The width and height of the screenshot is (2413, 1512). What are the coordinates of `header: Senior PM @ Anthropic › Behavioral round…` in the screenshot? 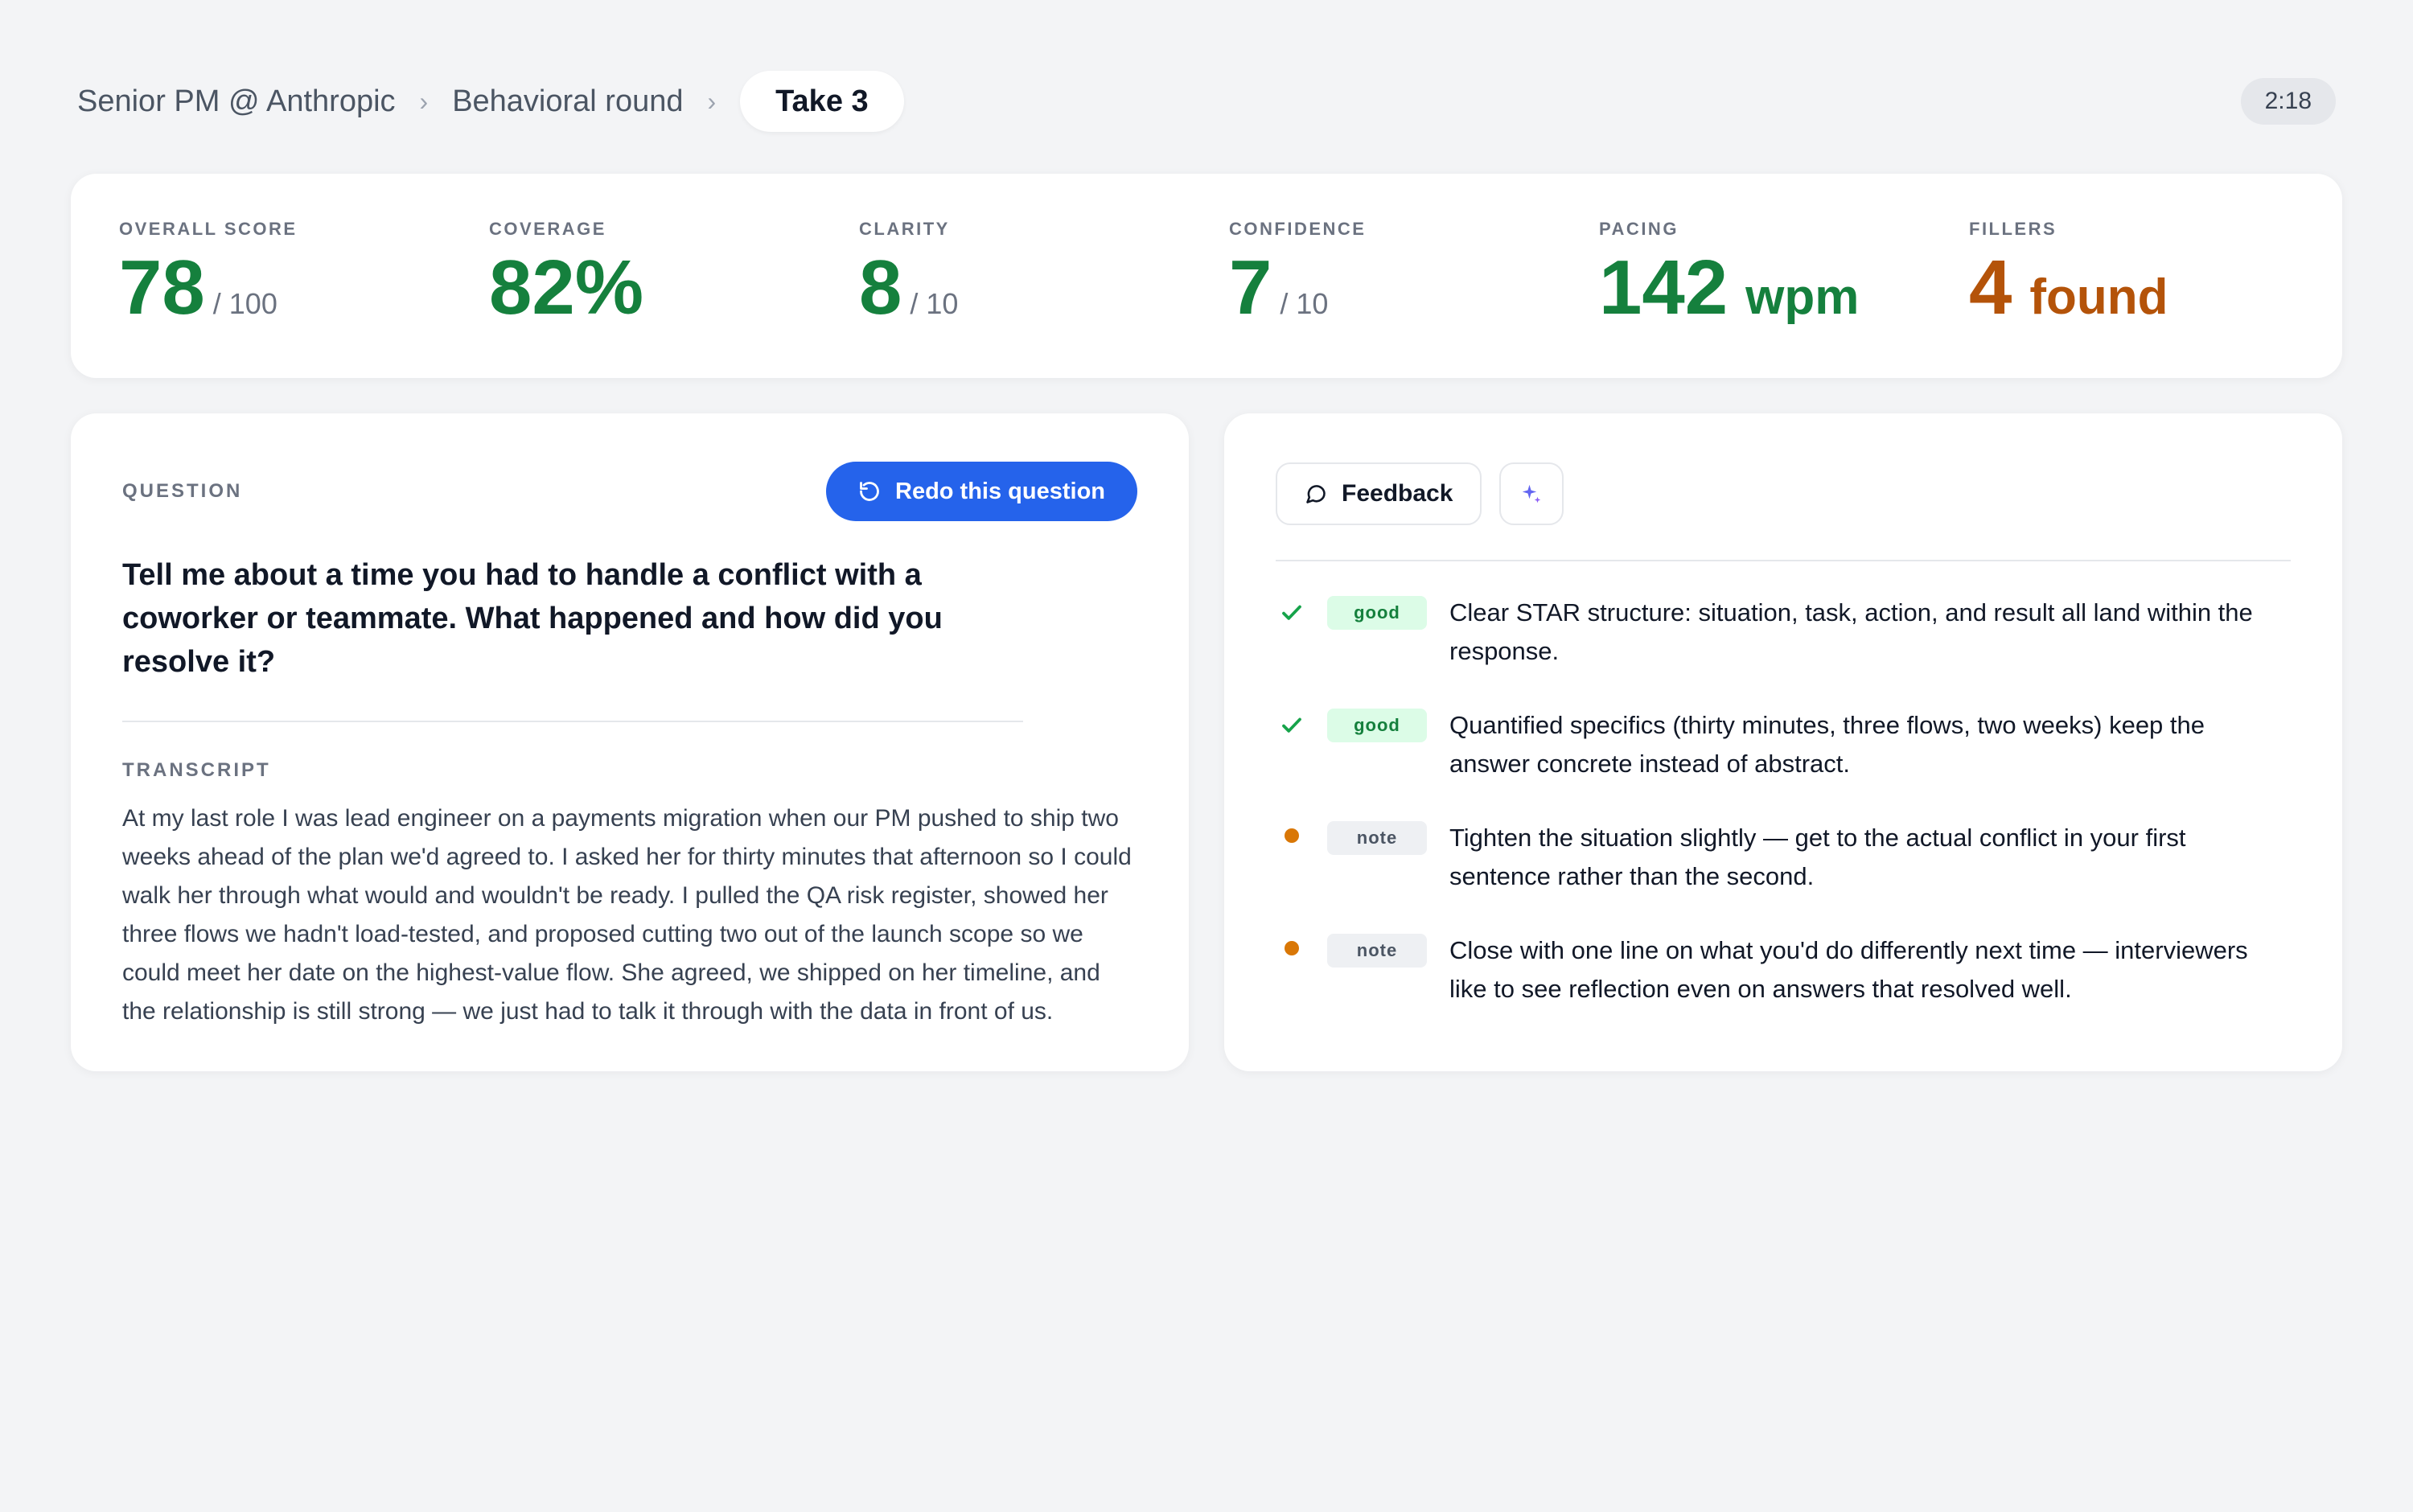 It's located at (1206, 102).